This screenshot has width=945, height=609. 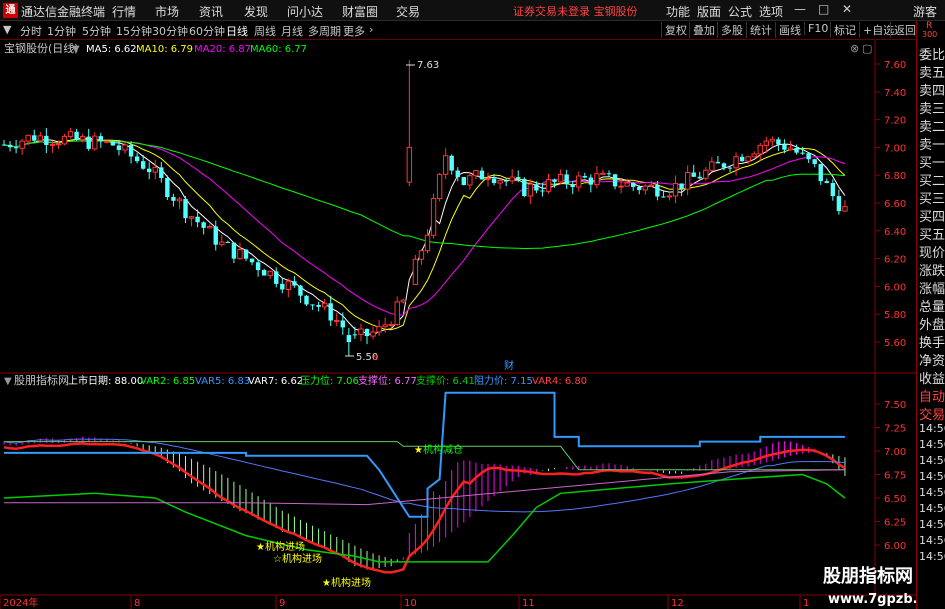 What do you see at coordinates (10, 10) in the screenshot?
I see `app-logo-icon: 通` at bounding box center [10, 10].